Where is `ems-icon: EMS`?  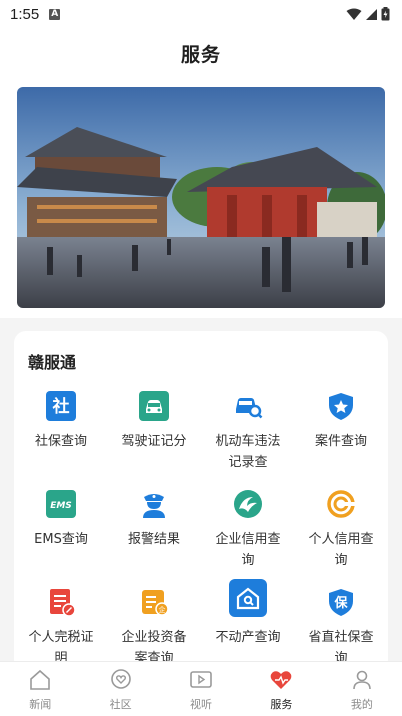
ems-icon: EMS is located at coordinates (61, 504).